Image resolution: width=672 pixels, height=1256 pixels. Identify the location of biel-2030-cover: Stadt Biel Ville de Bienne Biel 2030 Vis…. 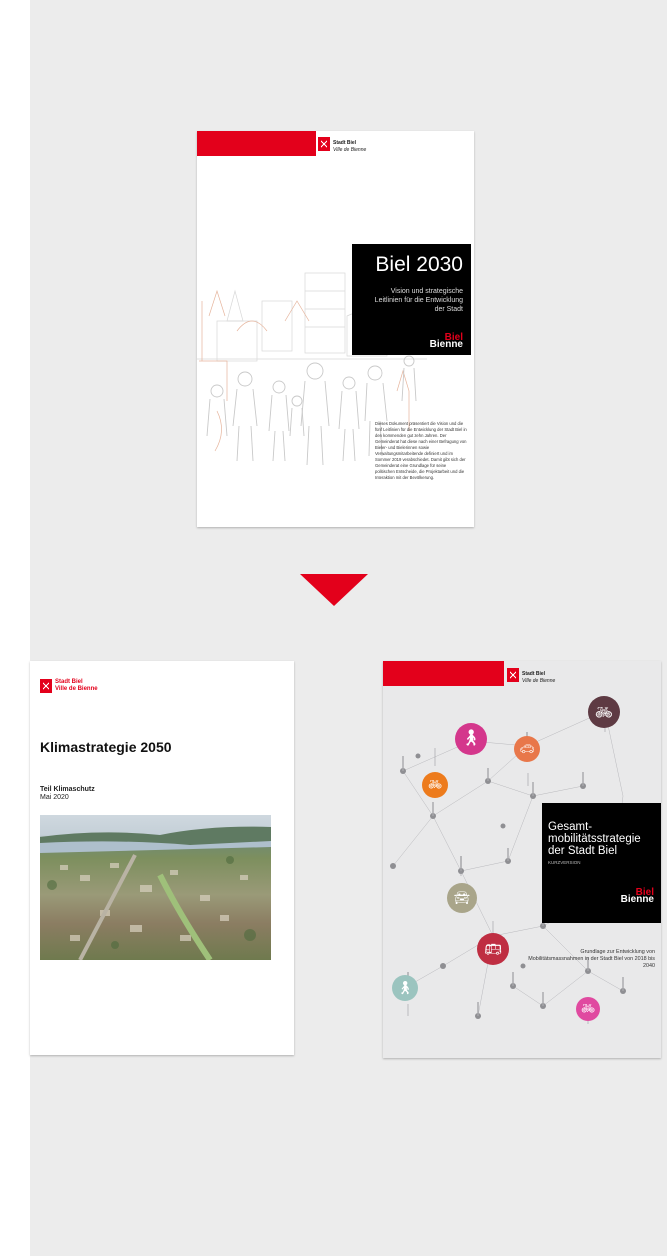
(335, 329).